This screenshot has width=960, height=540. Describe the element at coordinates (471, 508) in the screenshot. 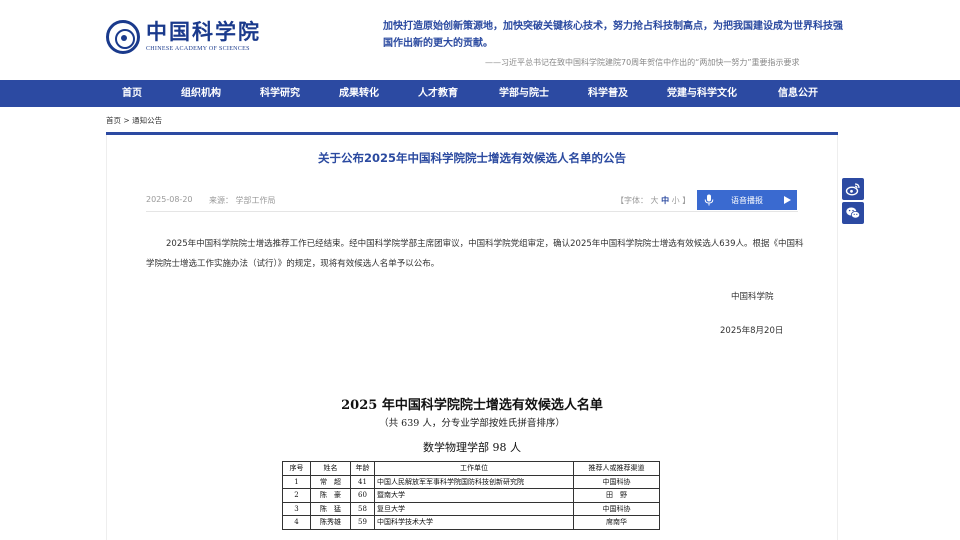

I see `table-row: 3 陈 猛 58 复旦大学 中国科协` at that location.